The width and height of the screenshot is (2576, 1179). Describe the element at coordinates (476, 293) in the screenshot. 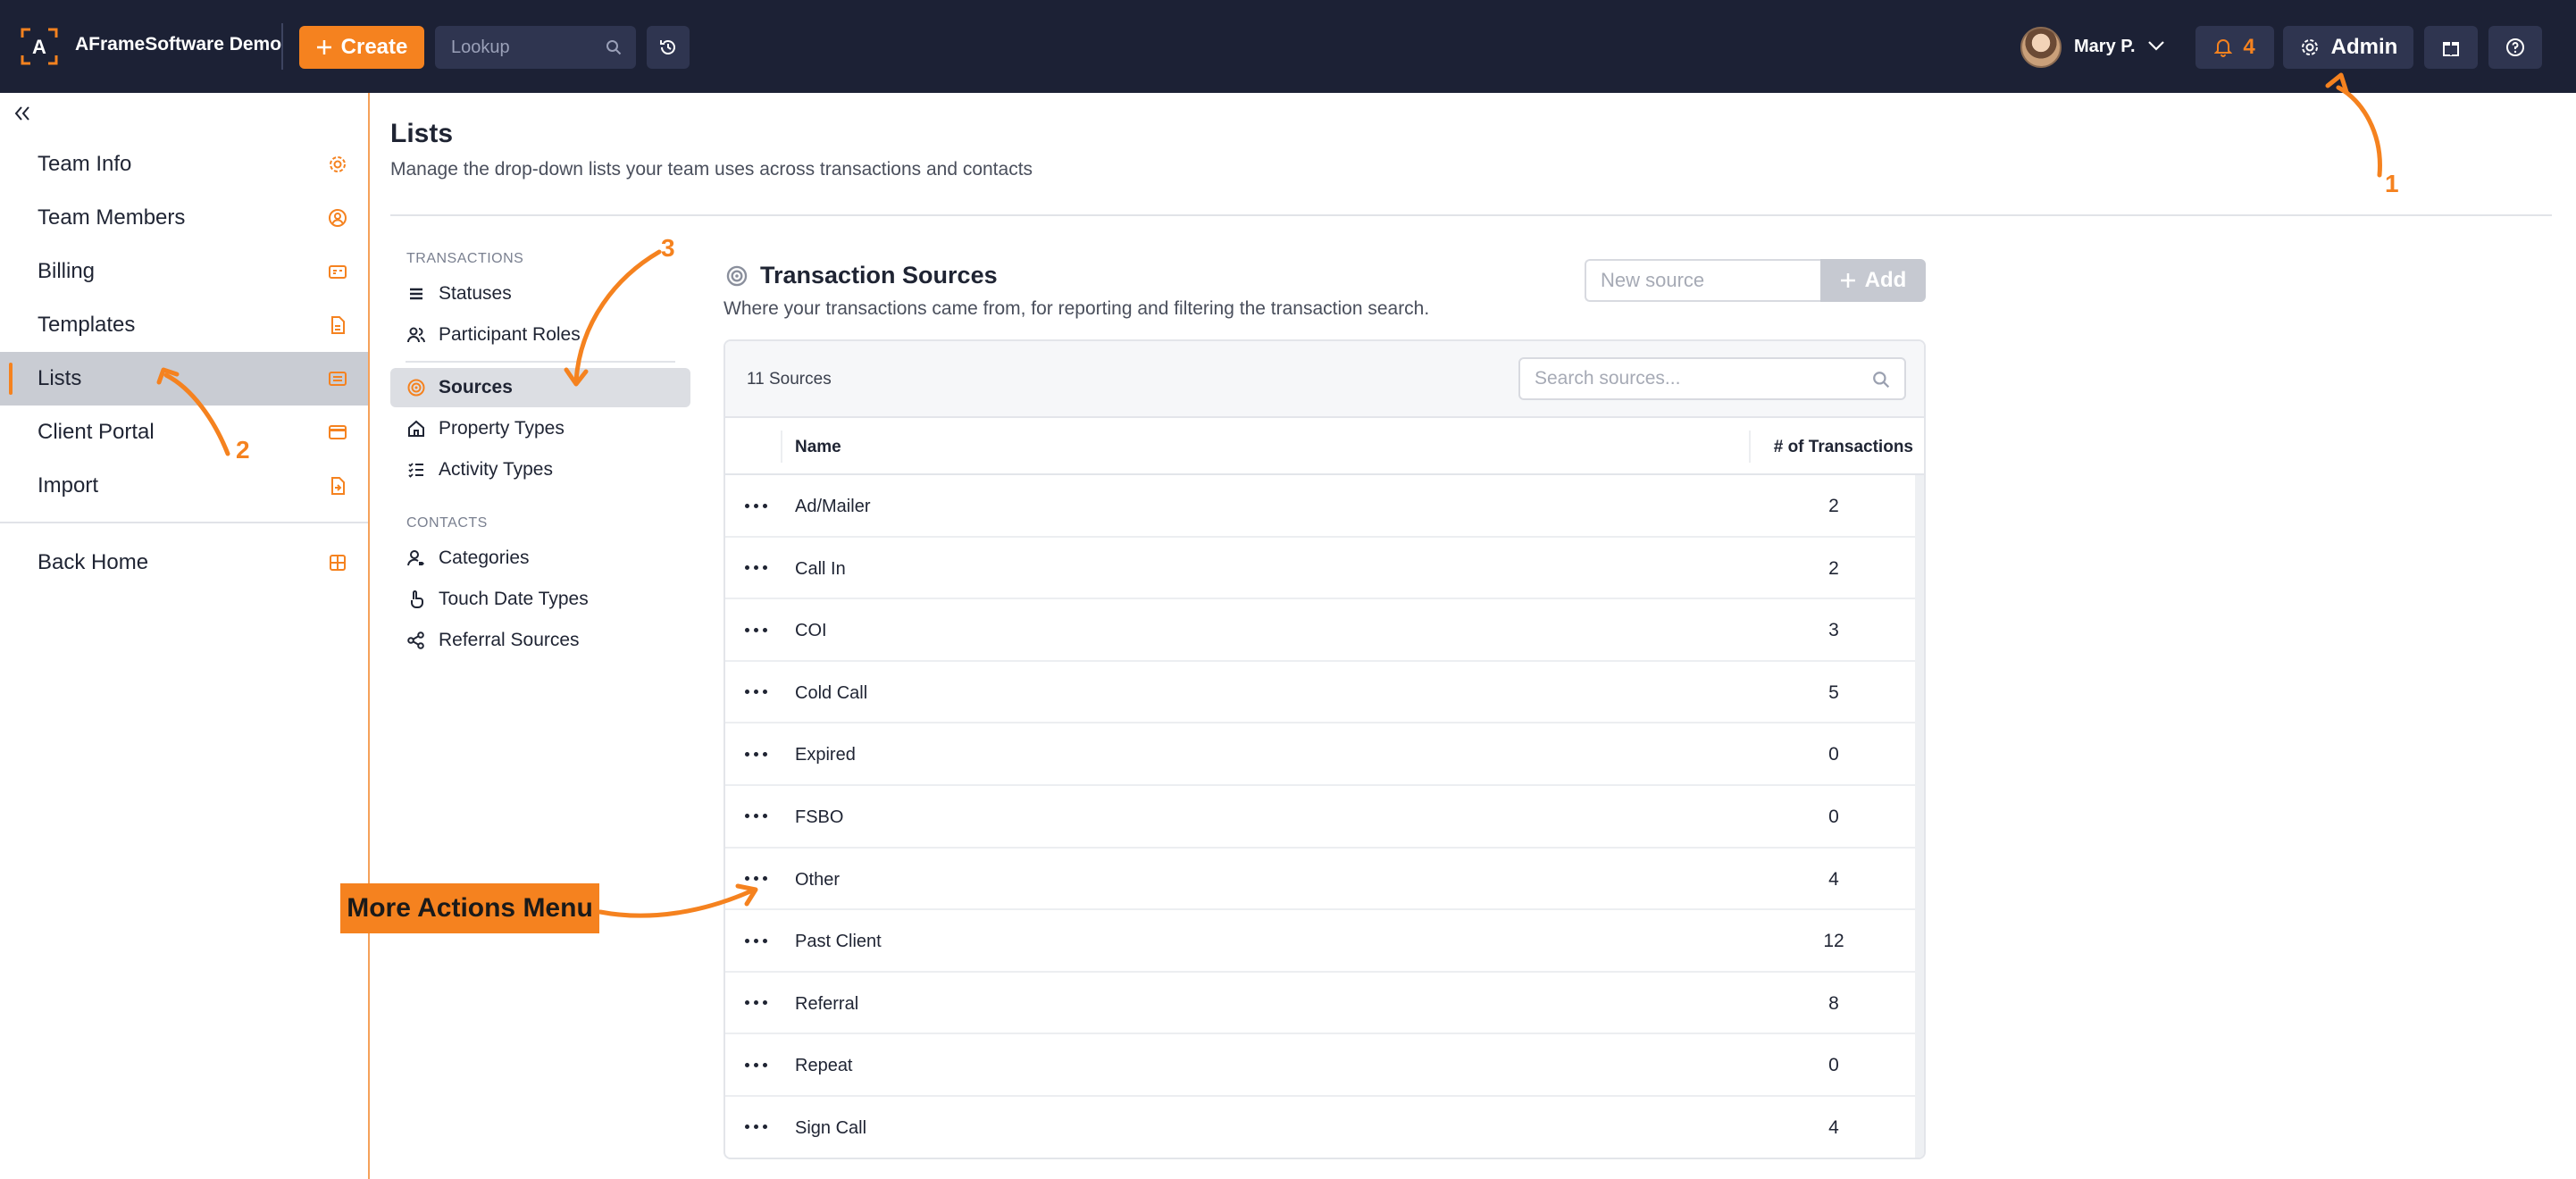

I see `subnav-item-label: Statuses` at that location.